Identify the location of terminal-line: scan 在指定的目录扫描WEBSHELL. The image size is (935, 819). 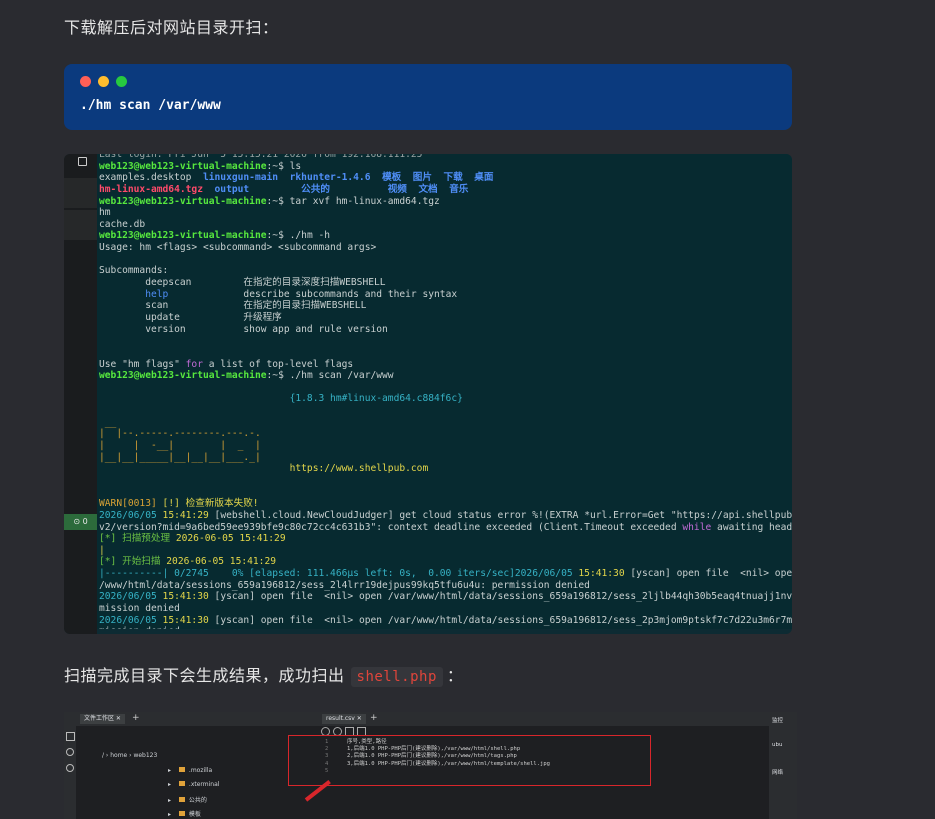
(444, 306).